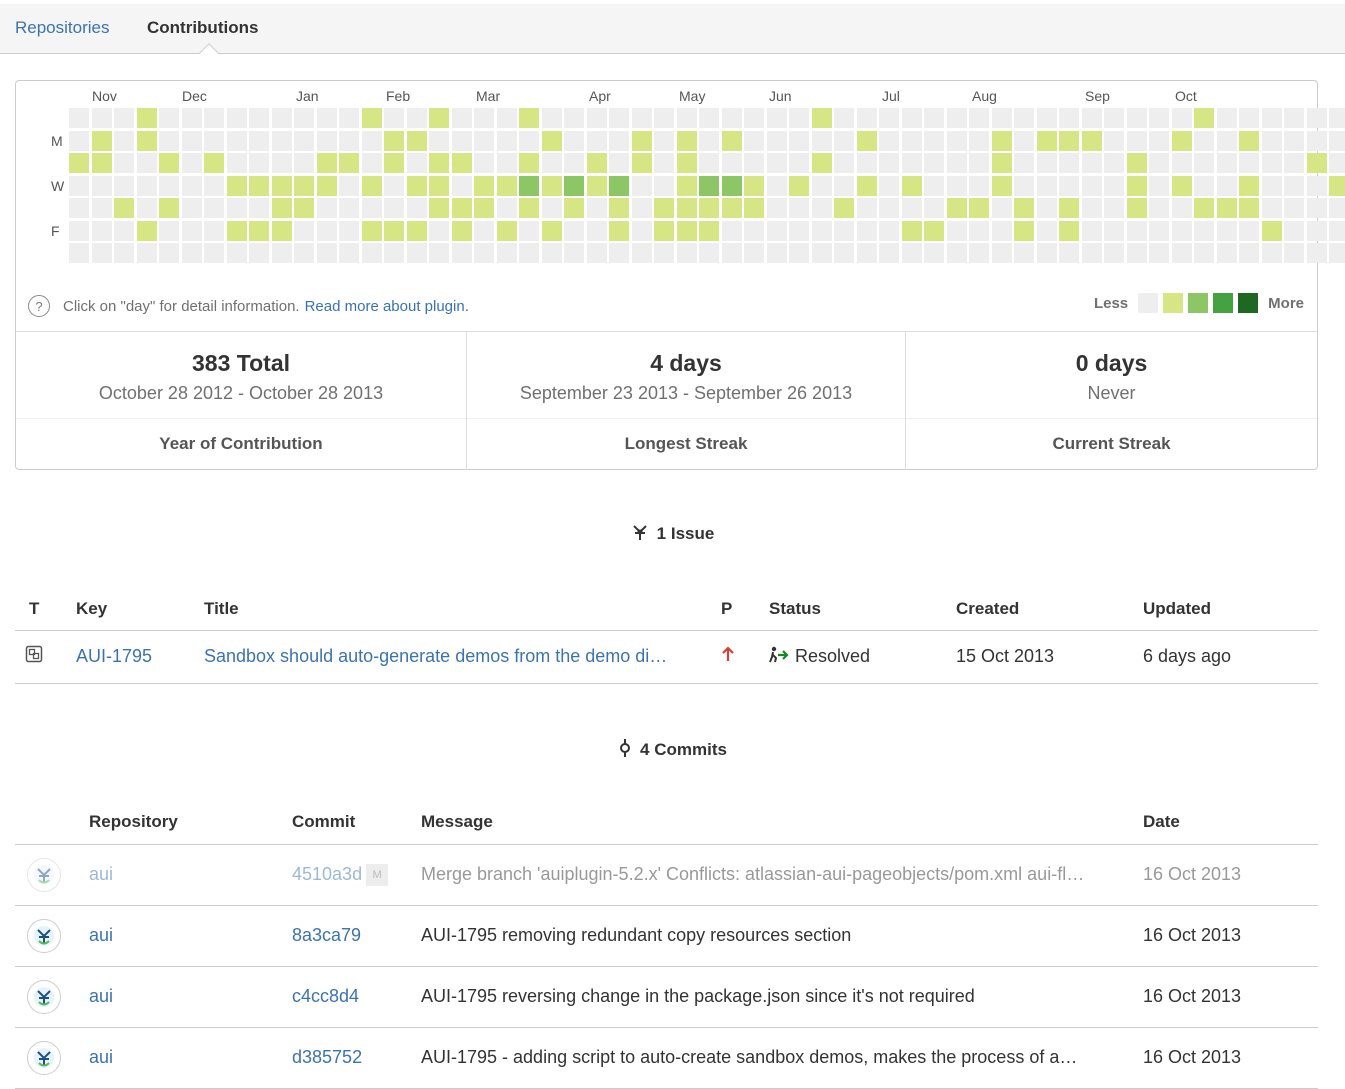 This screenshot has height=1089, width=1345. I want to click on col-priority: P, so click(745, 609).